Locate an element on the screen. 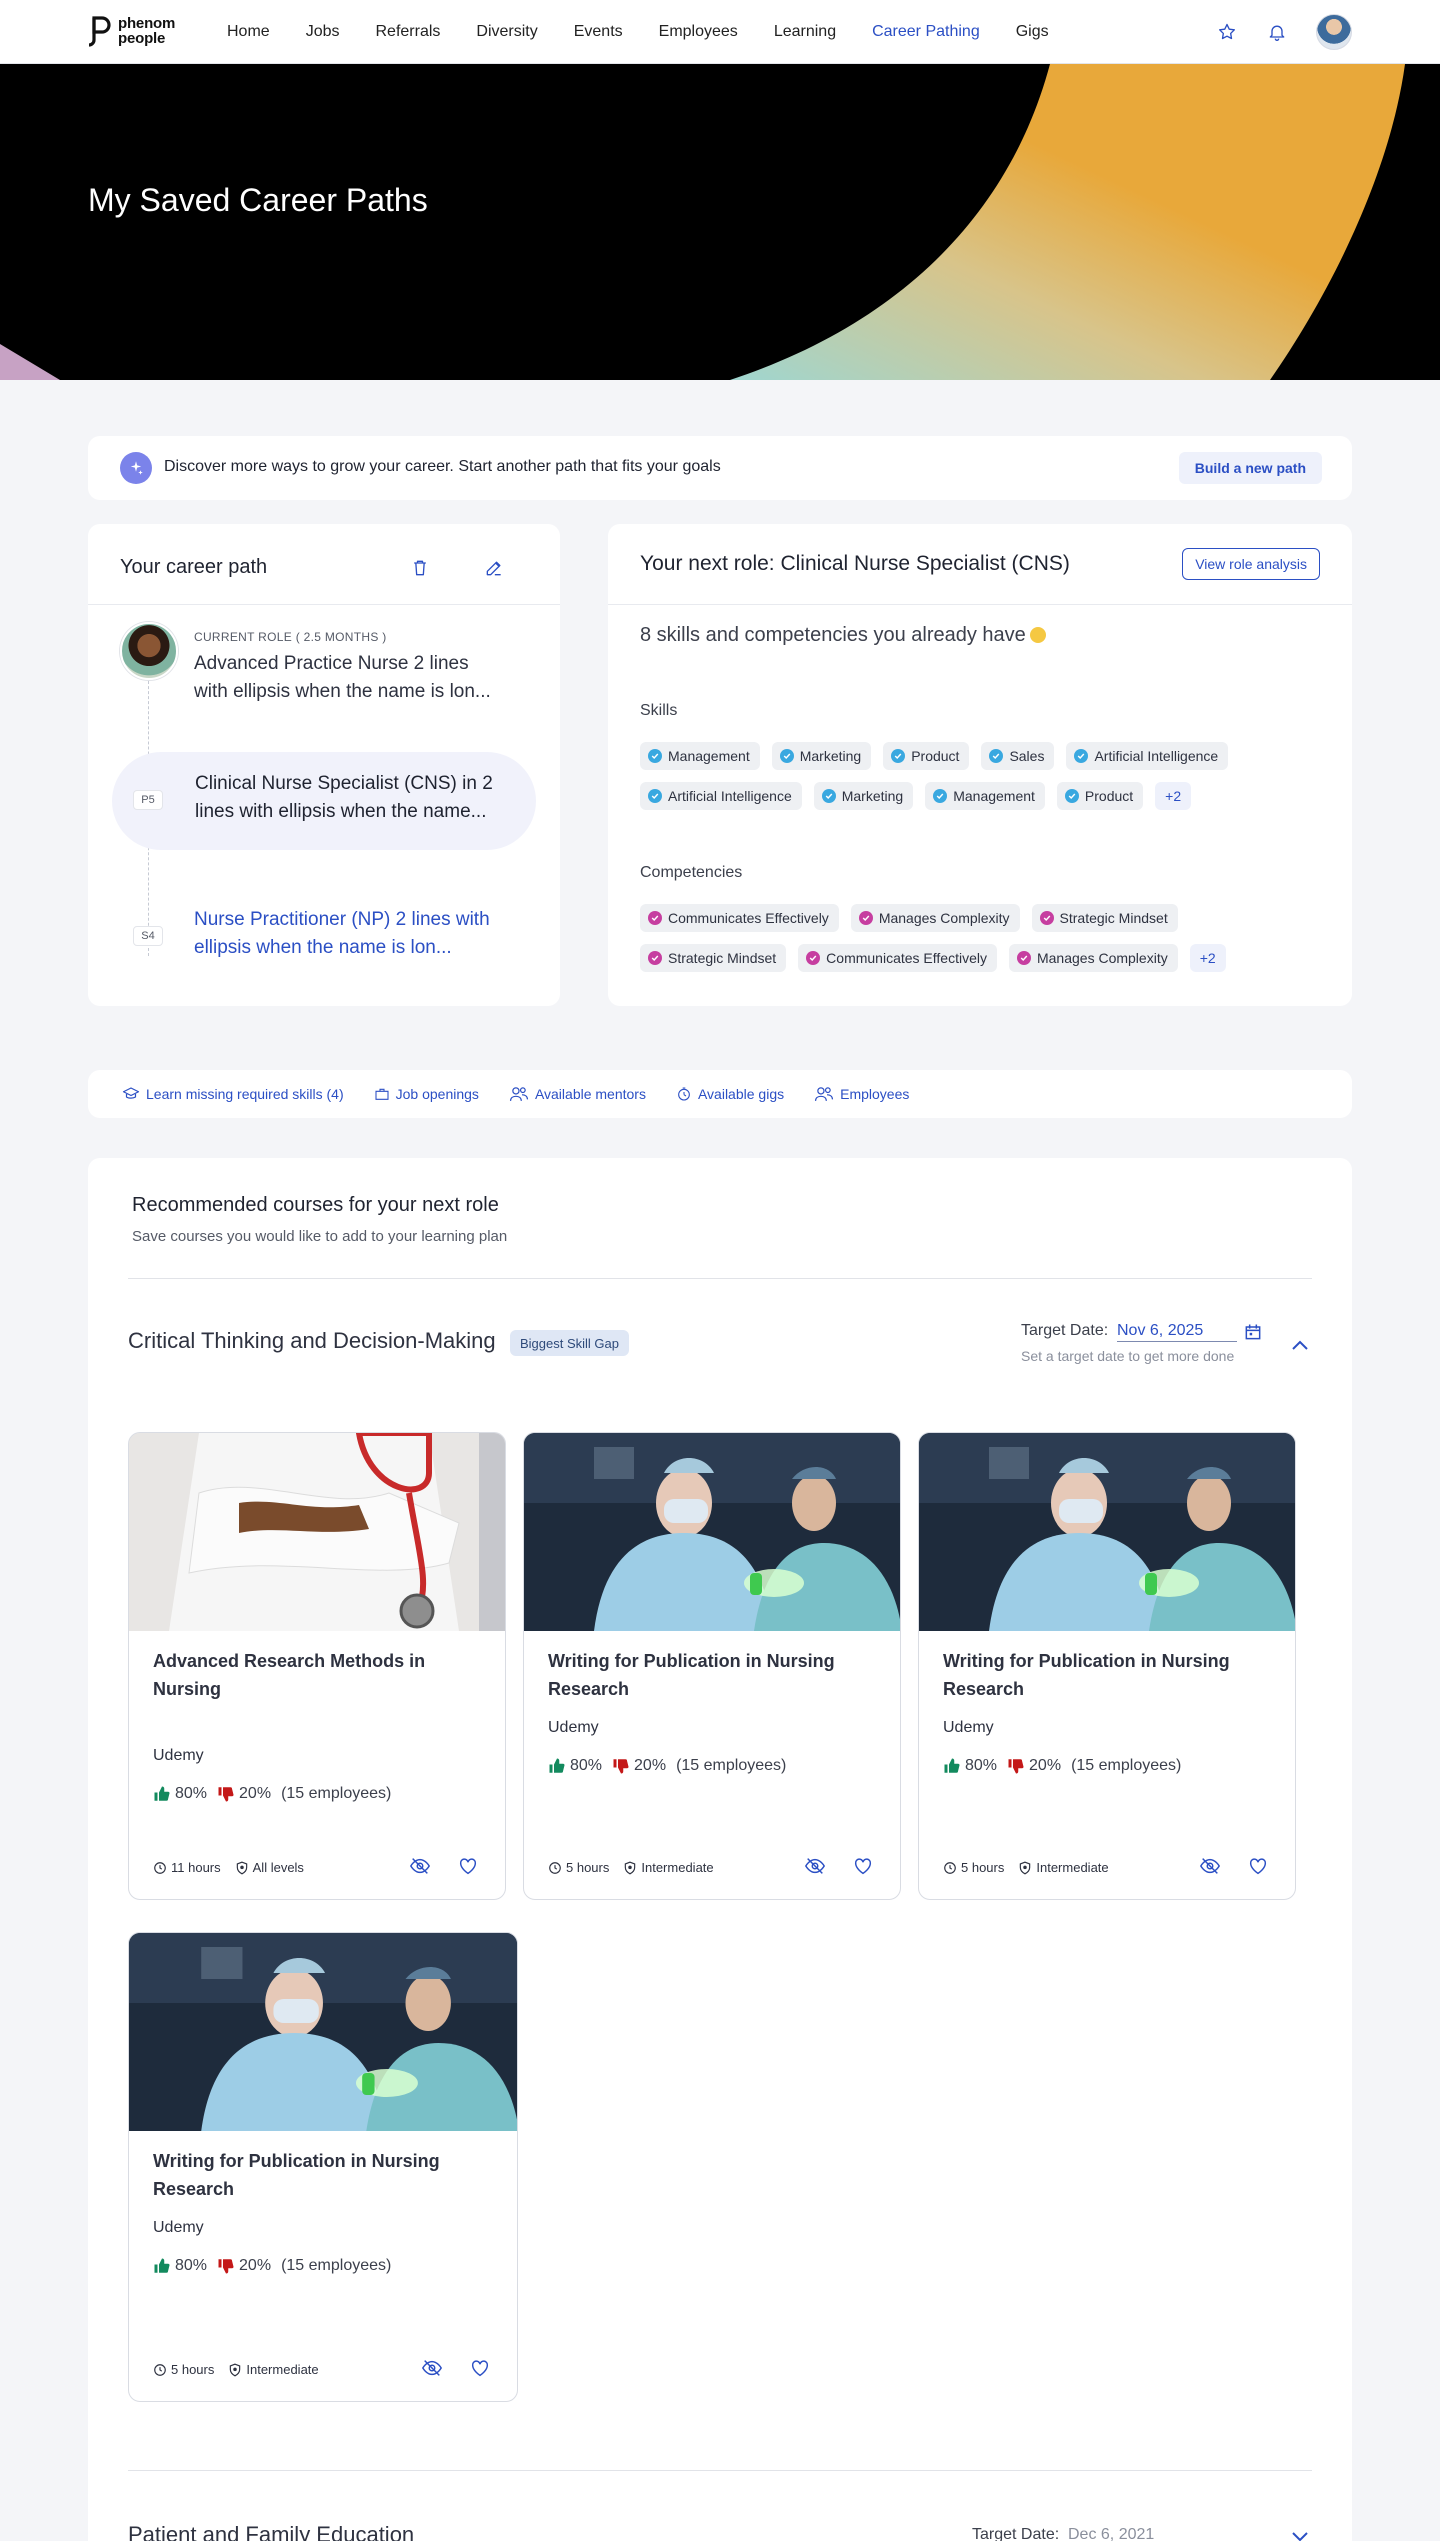 The height and width of the screenshot is (2541, 1440). course-meta: 5 hours Intermediate is located at coordinates (236, 2369).